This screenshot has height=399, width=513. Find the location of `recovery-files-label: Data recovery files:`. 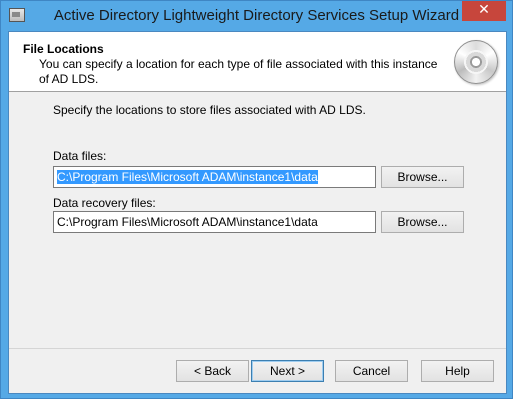

recovery-files-label: Data recovery files: is located at coordinates (104, 203).